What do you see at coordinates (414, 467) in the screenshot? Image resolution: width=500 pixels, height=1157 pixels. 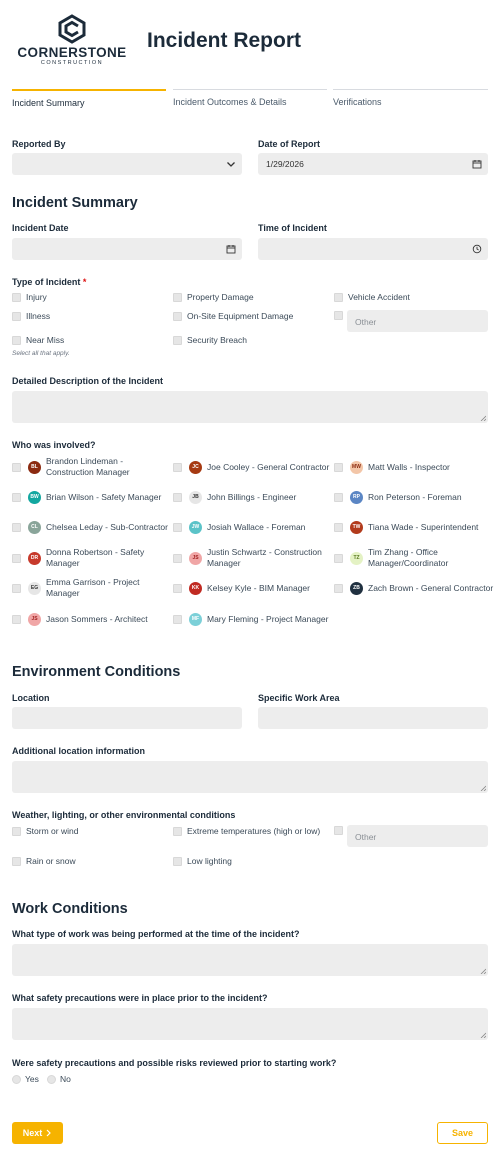 I see `person-matt-walls: MW Matt Walls - Inspector` at bounding box center [414, 467].